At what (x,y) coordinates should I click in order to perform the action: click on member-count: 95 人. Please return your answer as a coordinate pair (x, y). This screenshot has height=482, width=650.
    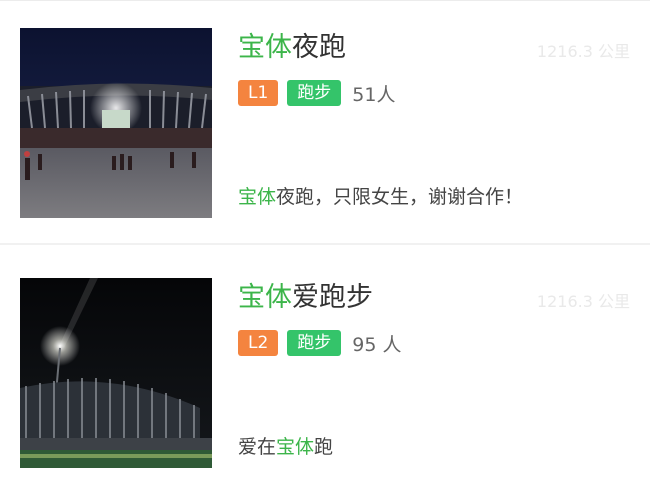
    Looking at the image, I should click on (377, 344).